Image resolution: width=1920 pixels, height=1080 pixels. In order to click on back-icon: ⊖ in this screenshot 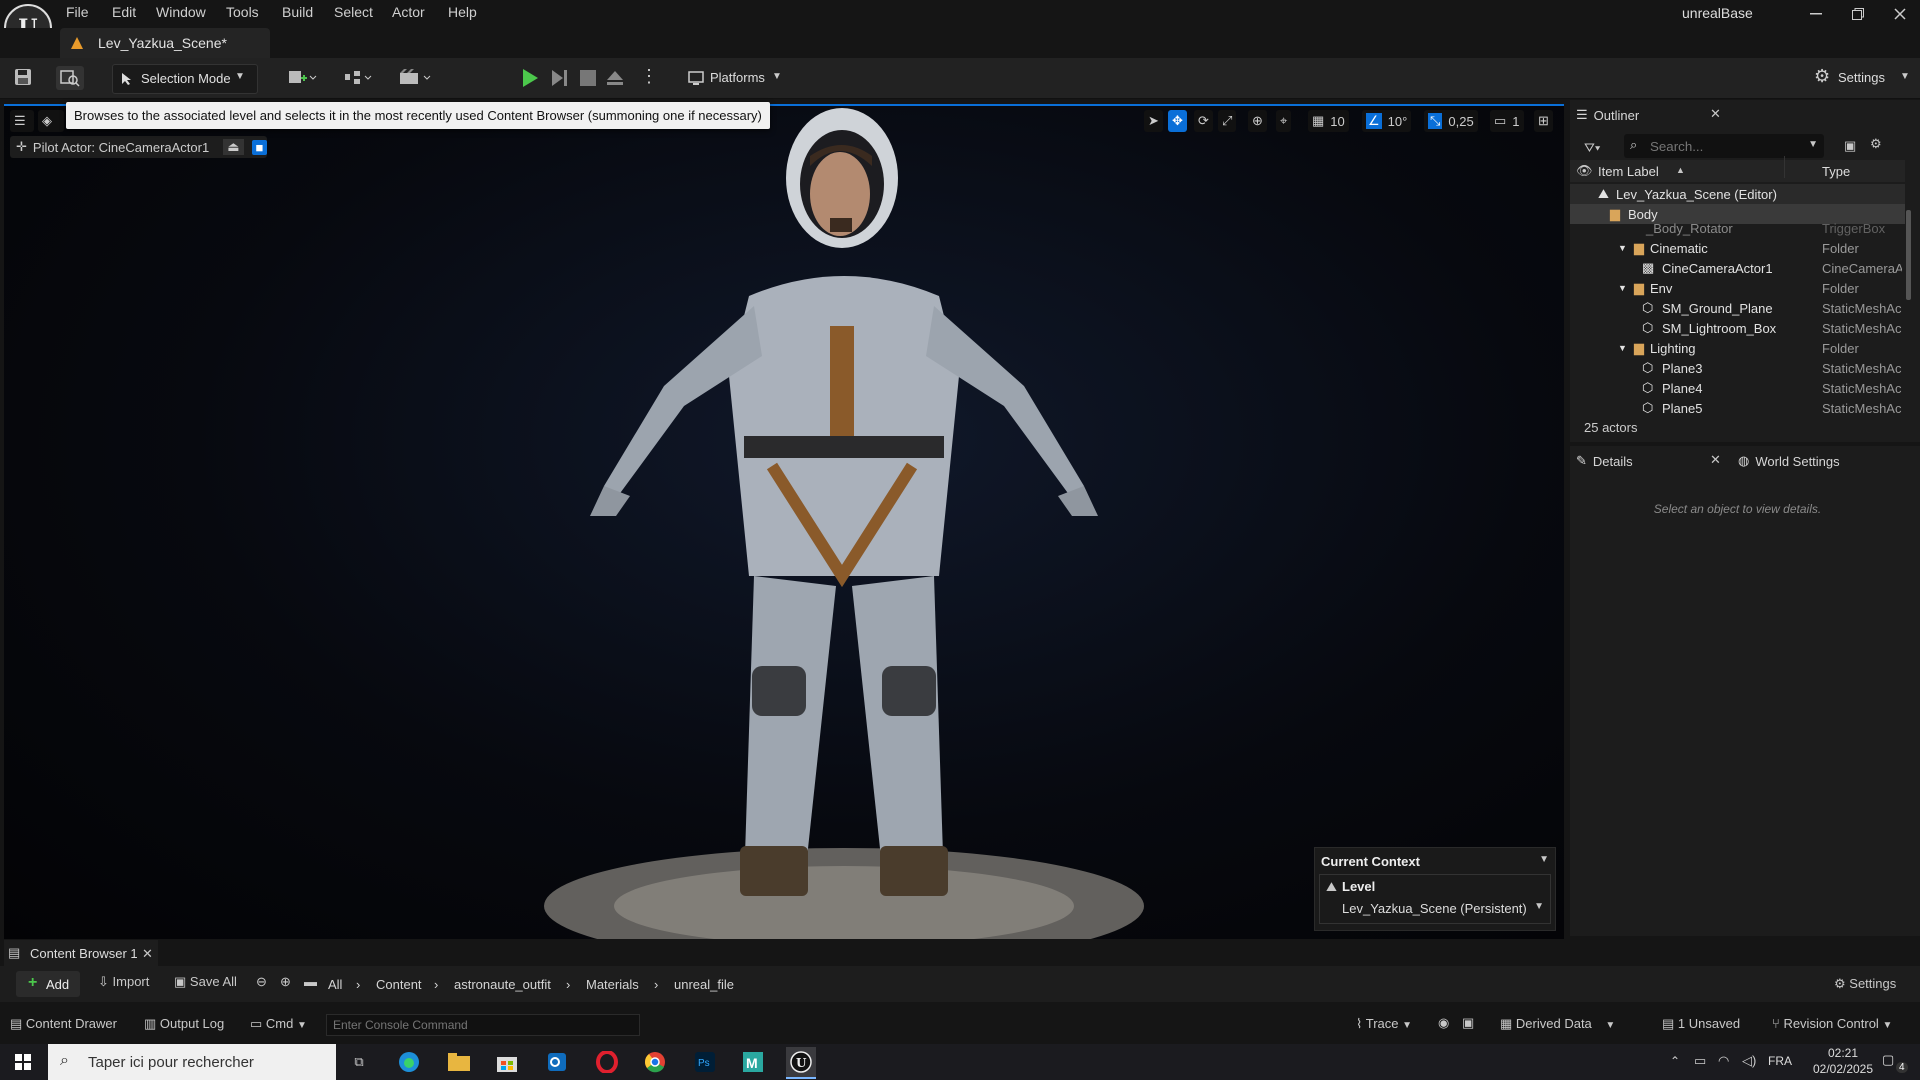, I will do `click(261, 982)`.